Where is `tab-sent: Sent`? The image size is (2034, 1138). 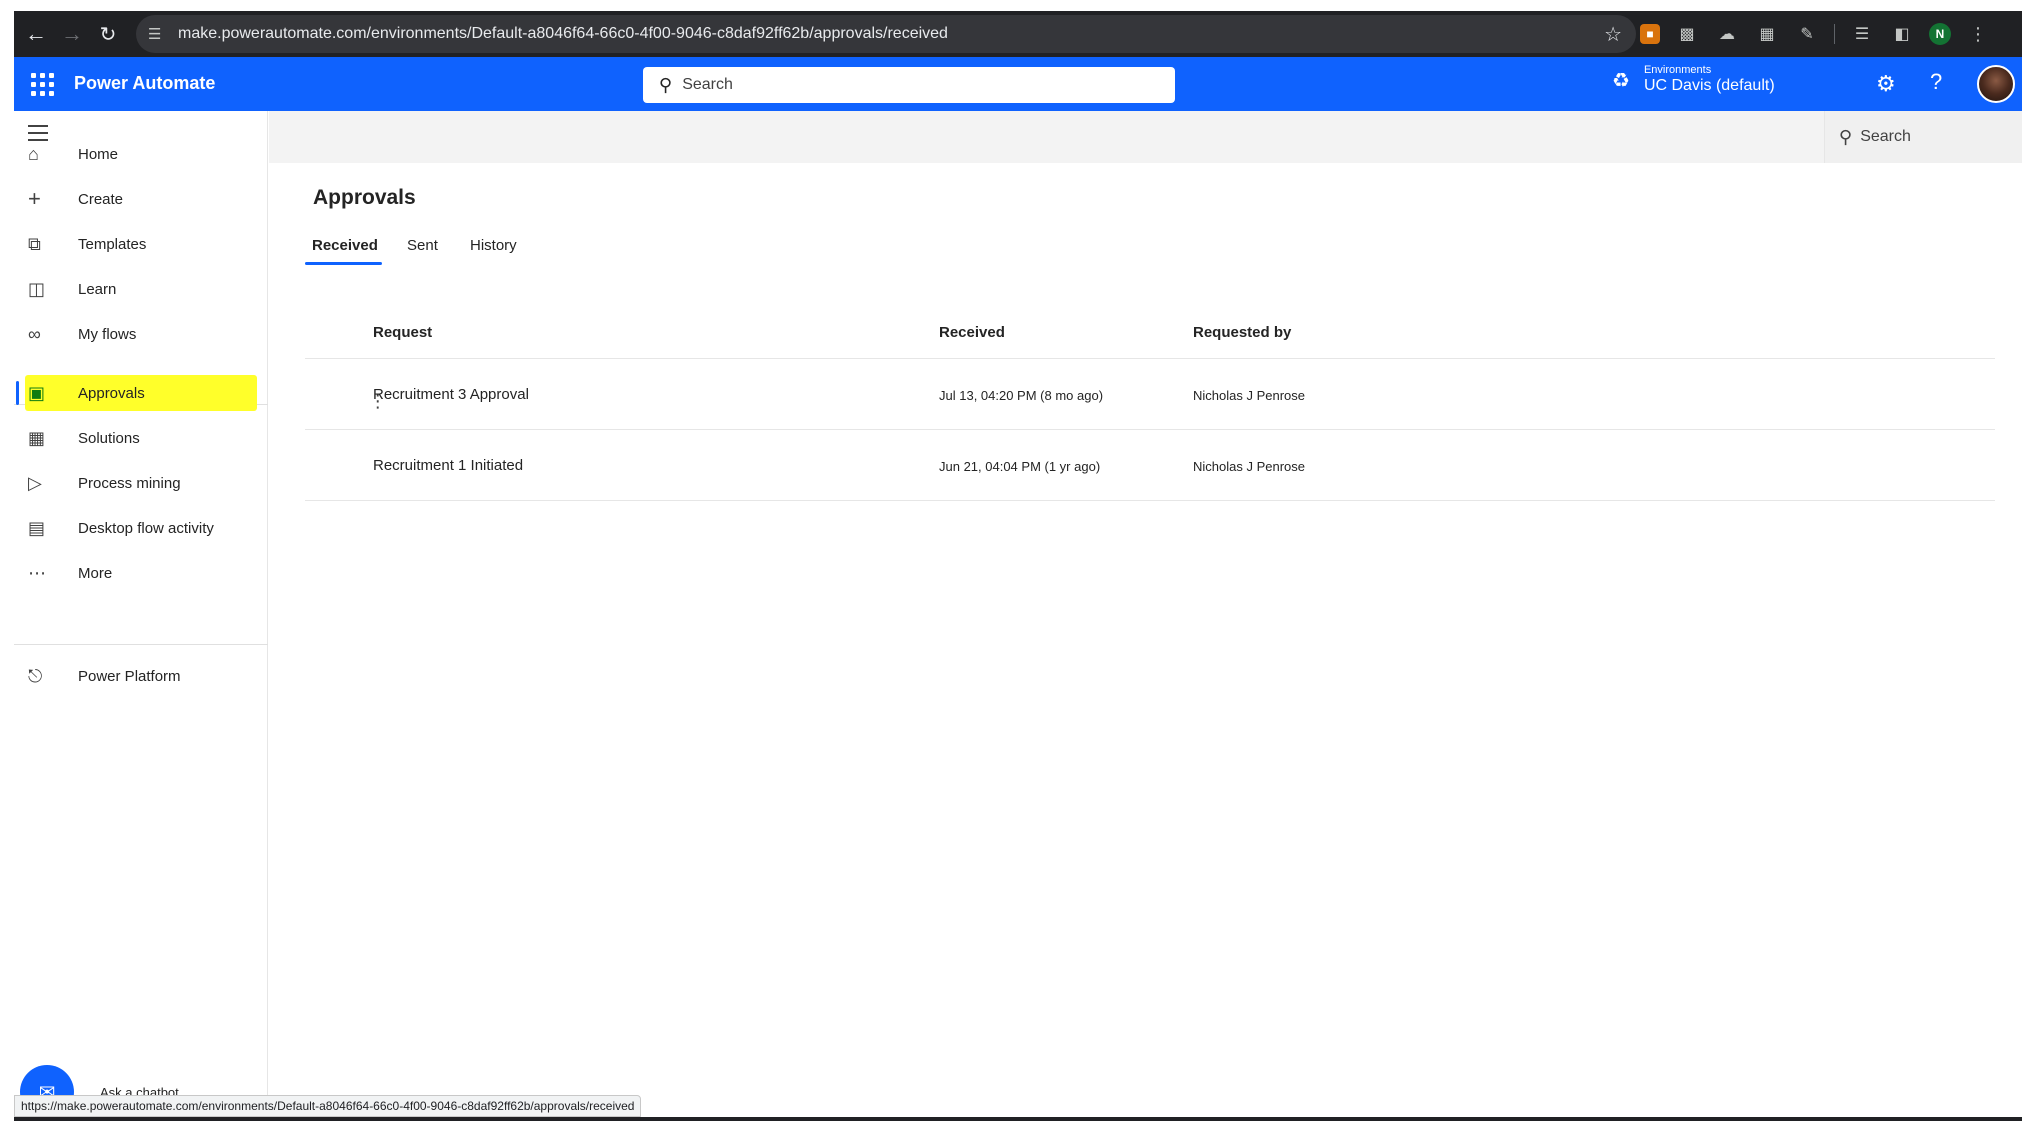
tab-sent: Sent is located at coordinates (422, 245).